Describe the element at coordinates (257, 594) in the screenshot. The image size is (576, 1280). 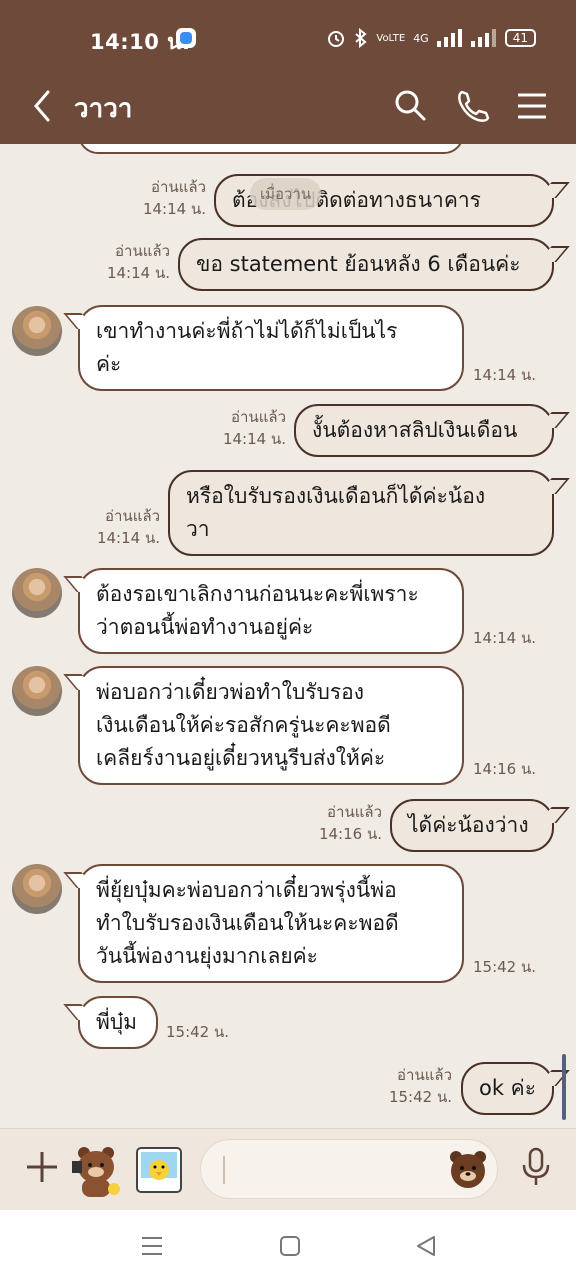
I see `message-text-line: ต้องรอเขาเลิกงานก่อนนะคะพี่เพราะ` at that location.